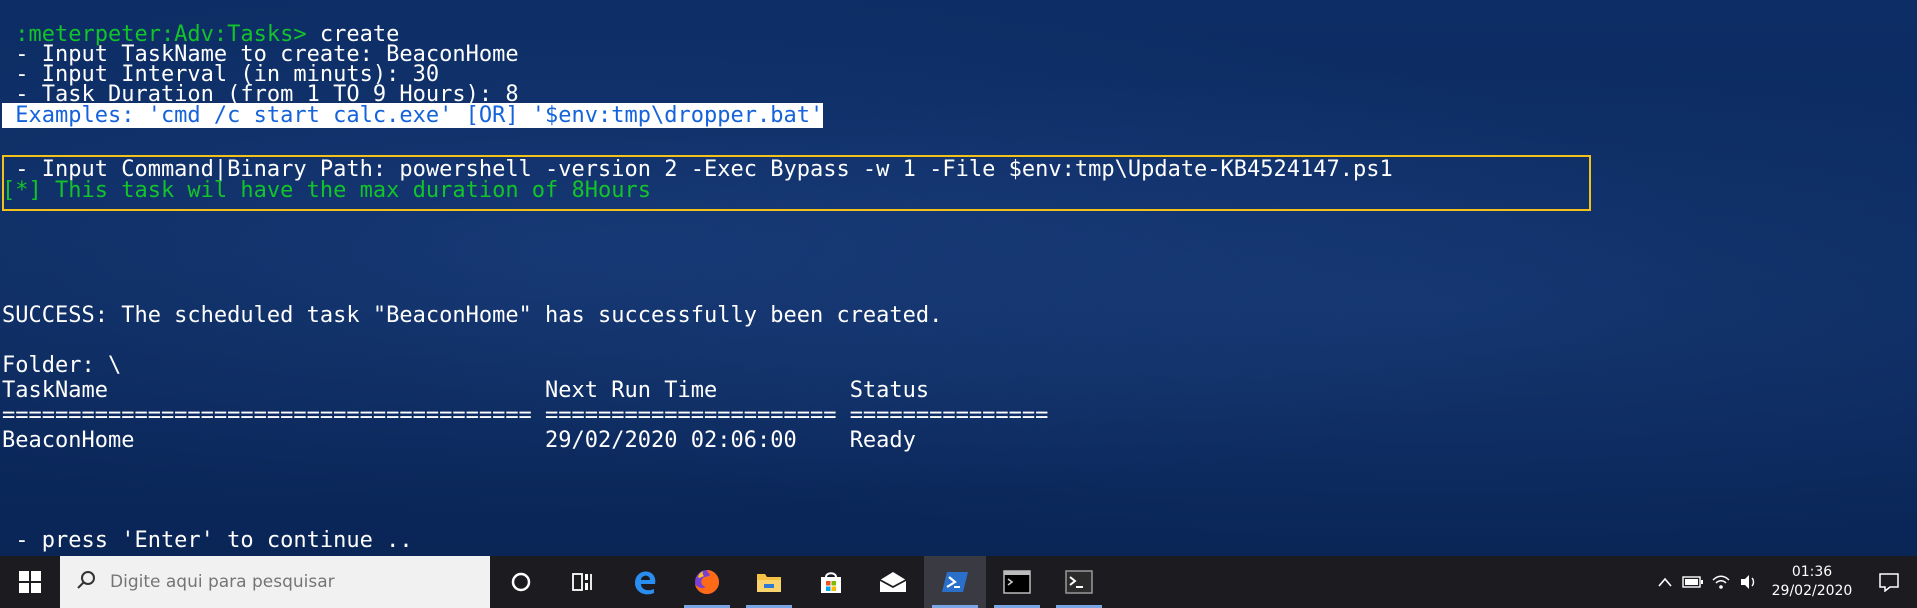 The height and width of the screenshot is (608, 1917). I want to click on clock-date: 29/02/2020, so click(1812, 591).